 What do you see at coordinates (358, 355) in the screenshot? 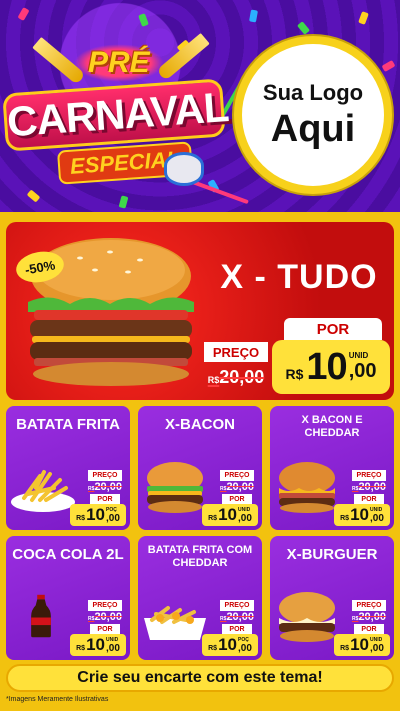
I see `new-price-unit: UNID` at bounding box center [358, 355].